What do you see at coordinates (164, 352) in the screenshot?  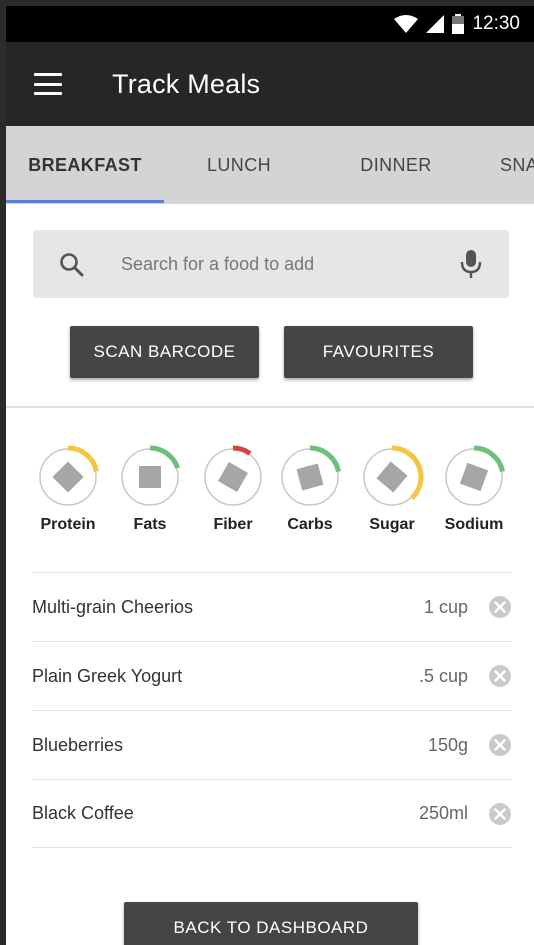 I see `scan-barcode-button: SCAN BARCODE` at bounding box center [164, 352].